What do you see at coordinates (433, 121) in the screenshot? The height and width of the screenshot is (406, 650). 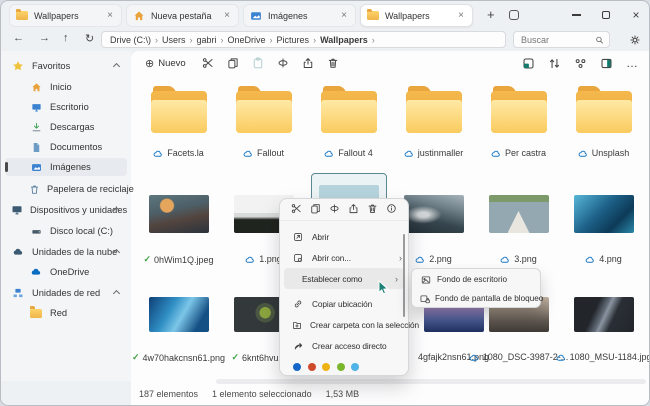 I see `folder-item-justinmaller: justinmaller` at bounding box center [433, 121].